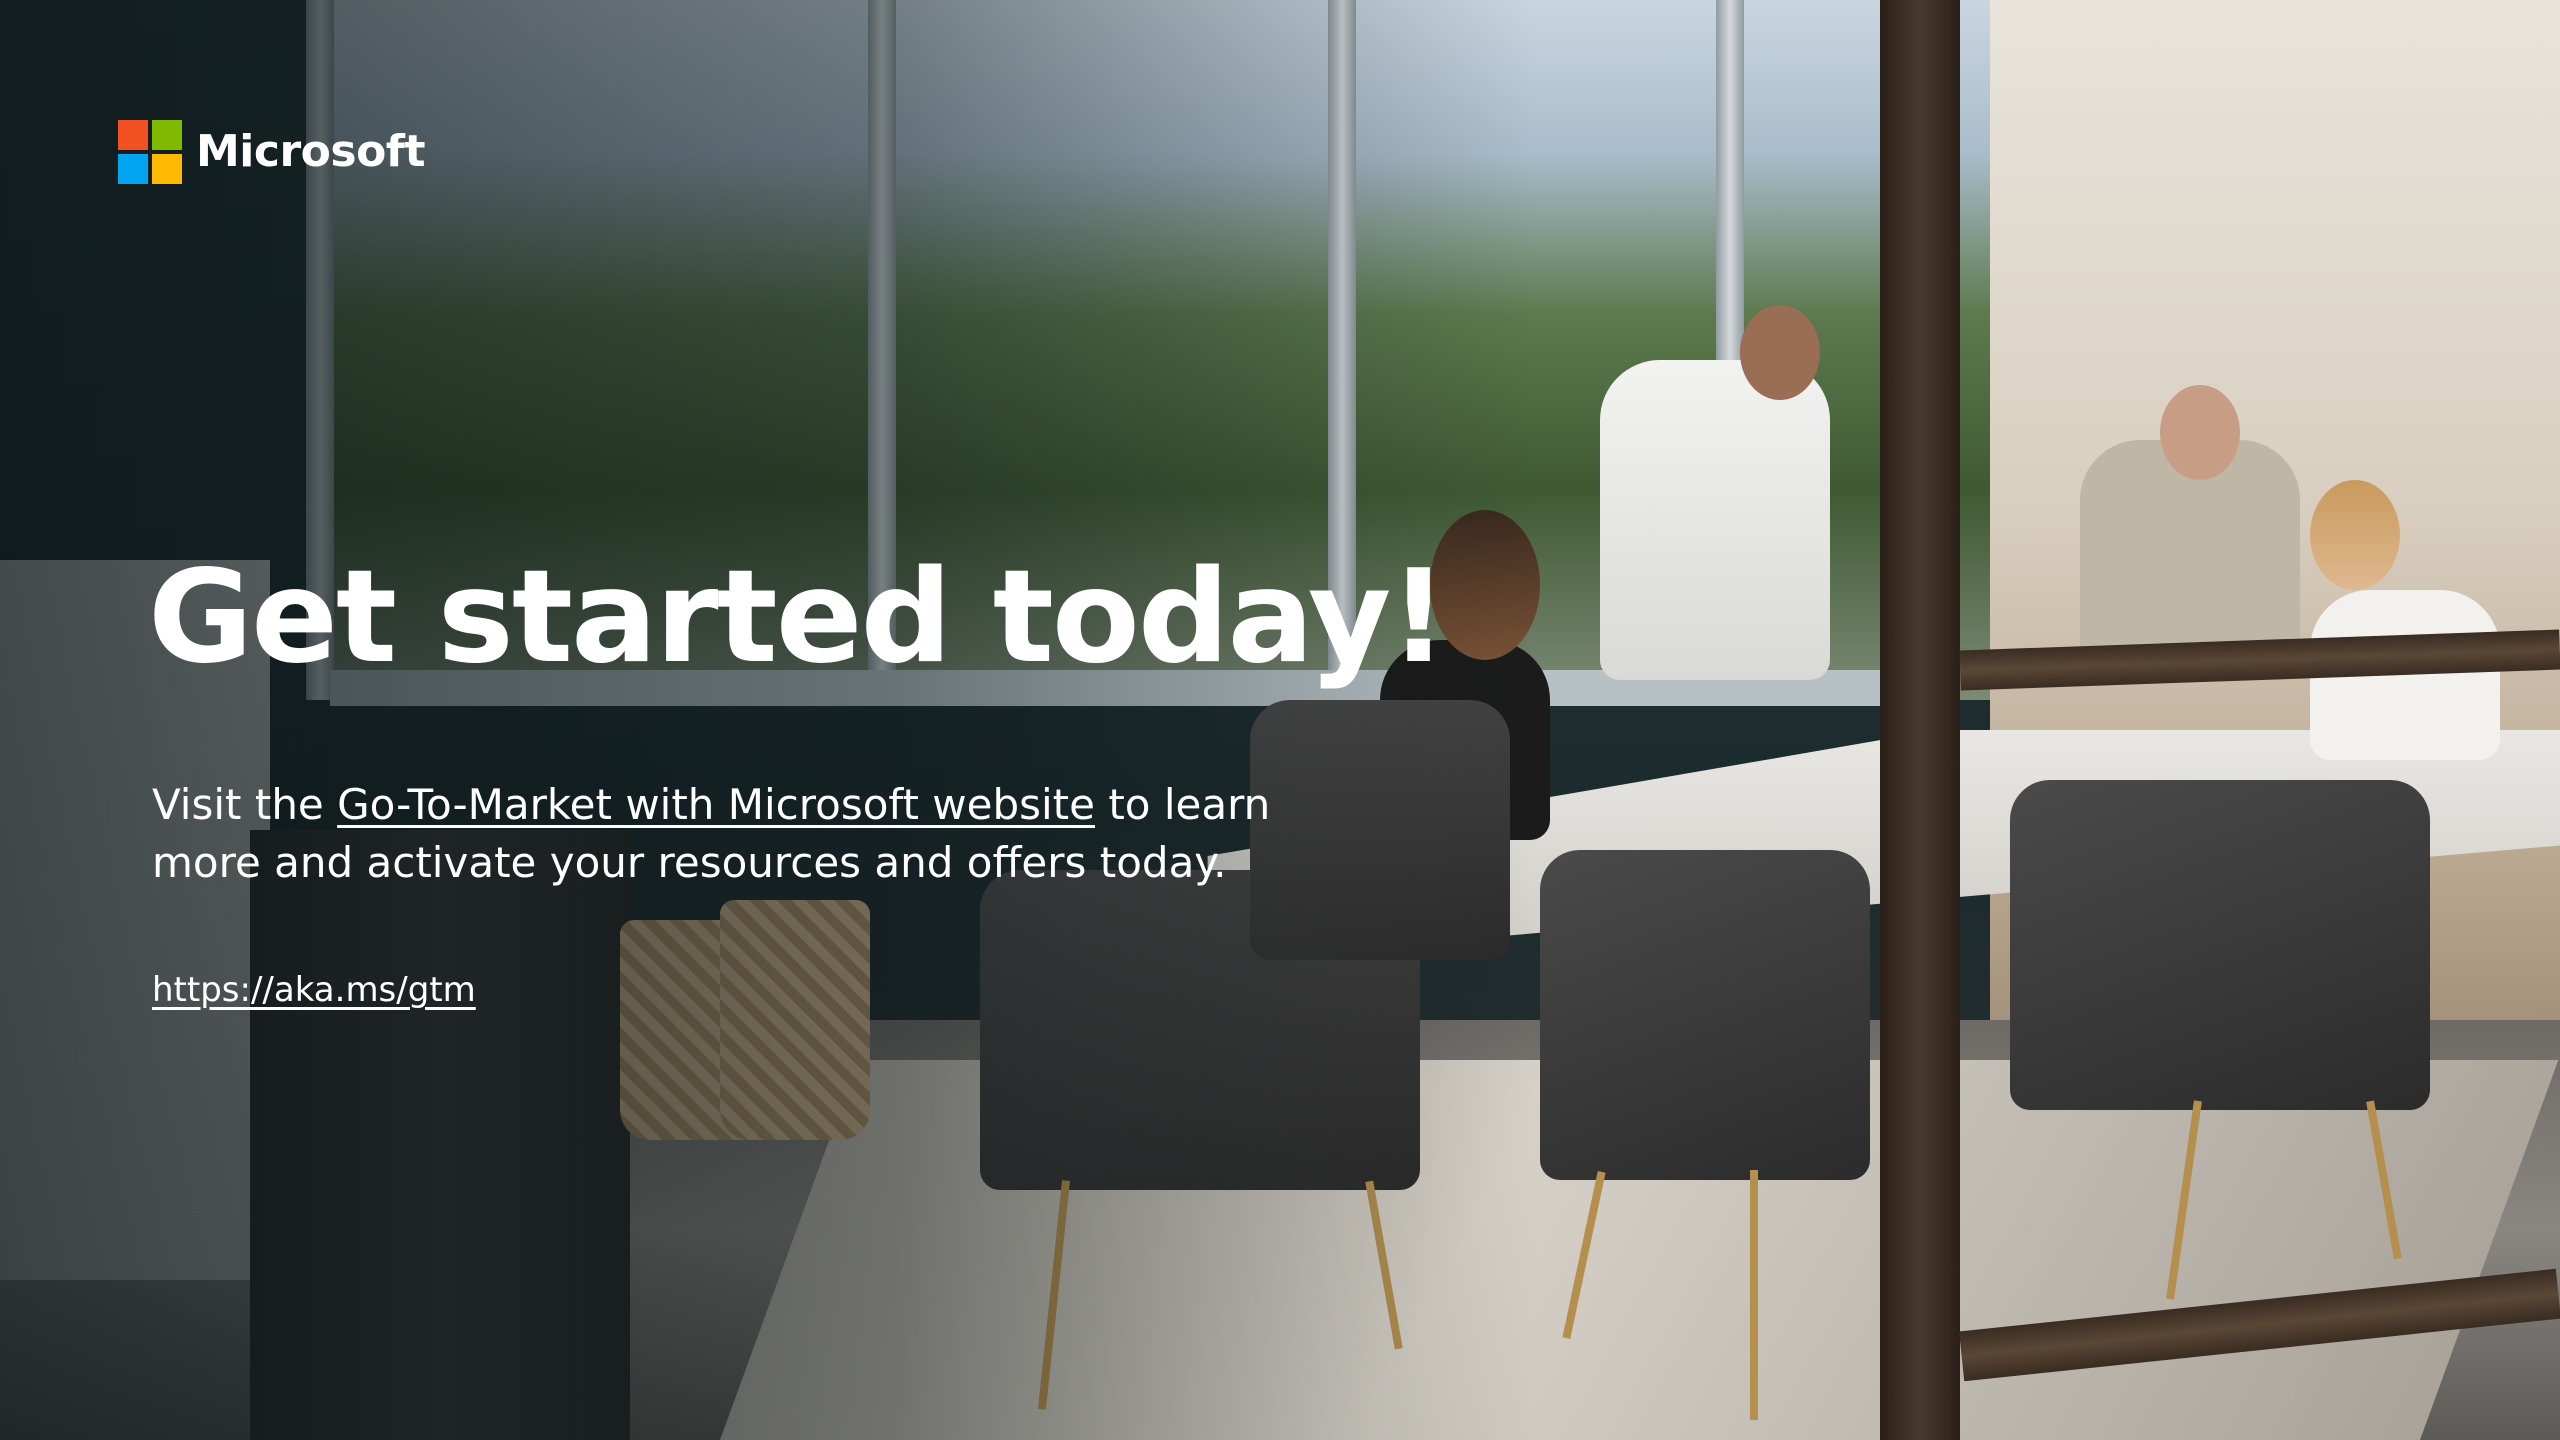  Describe the element at coordinates (798, 617) in the screenshot. I see `headline: Get started today!` at that location.